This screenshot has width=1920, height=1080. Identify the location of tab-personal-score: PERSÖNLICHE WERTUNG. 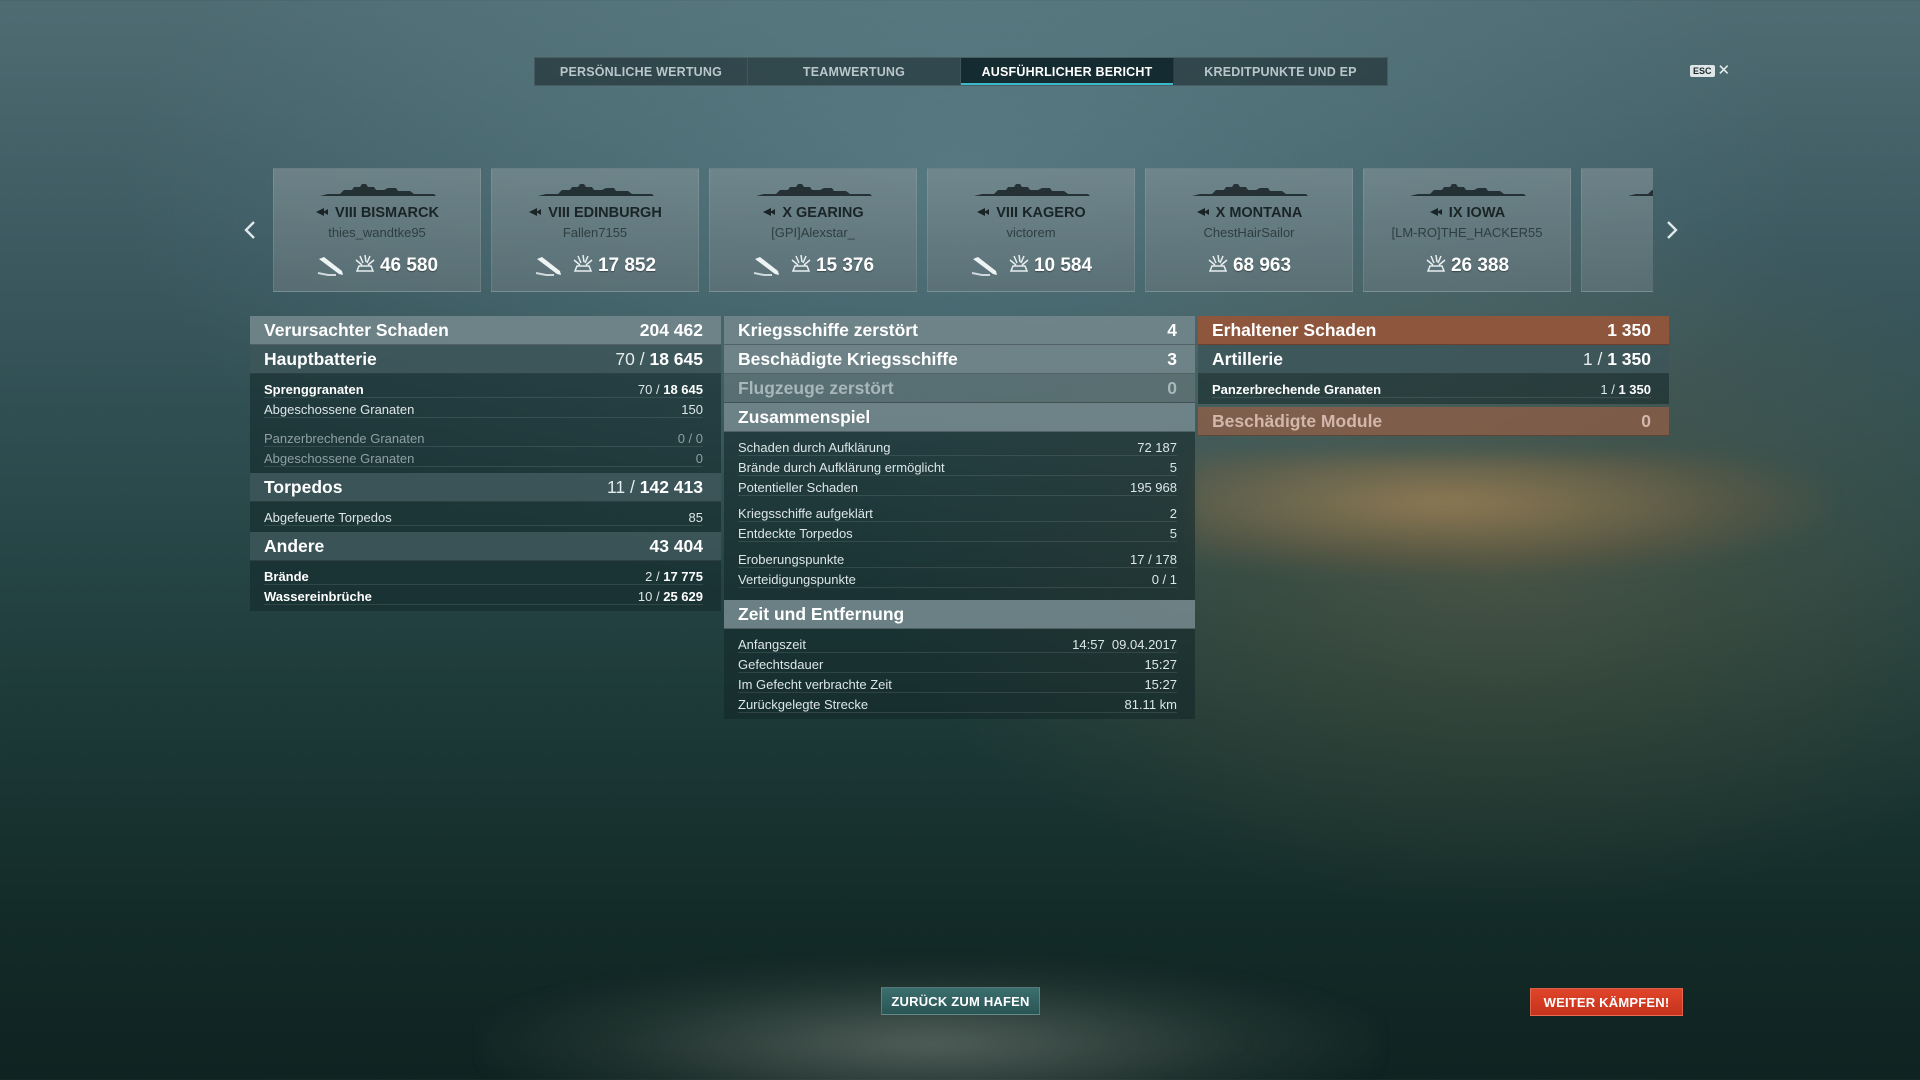
(641, 71).